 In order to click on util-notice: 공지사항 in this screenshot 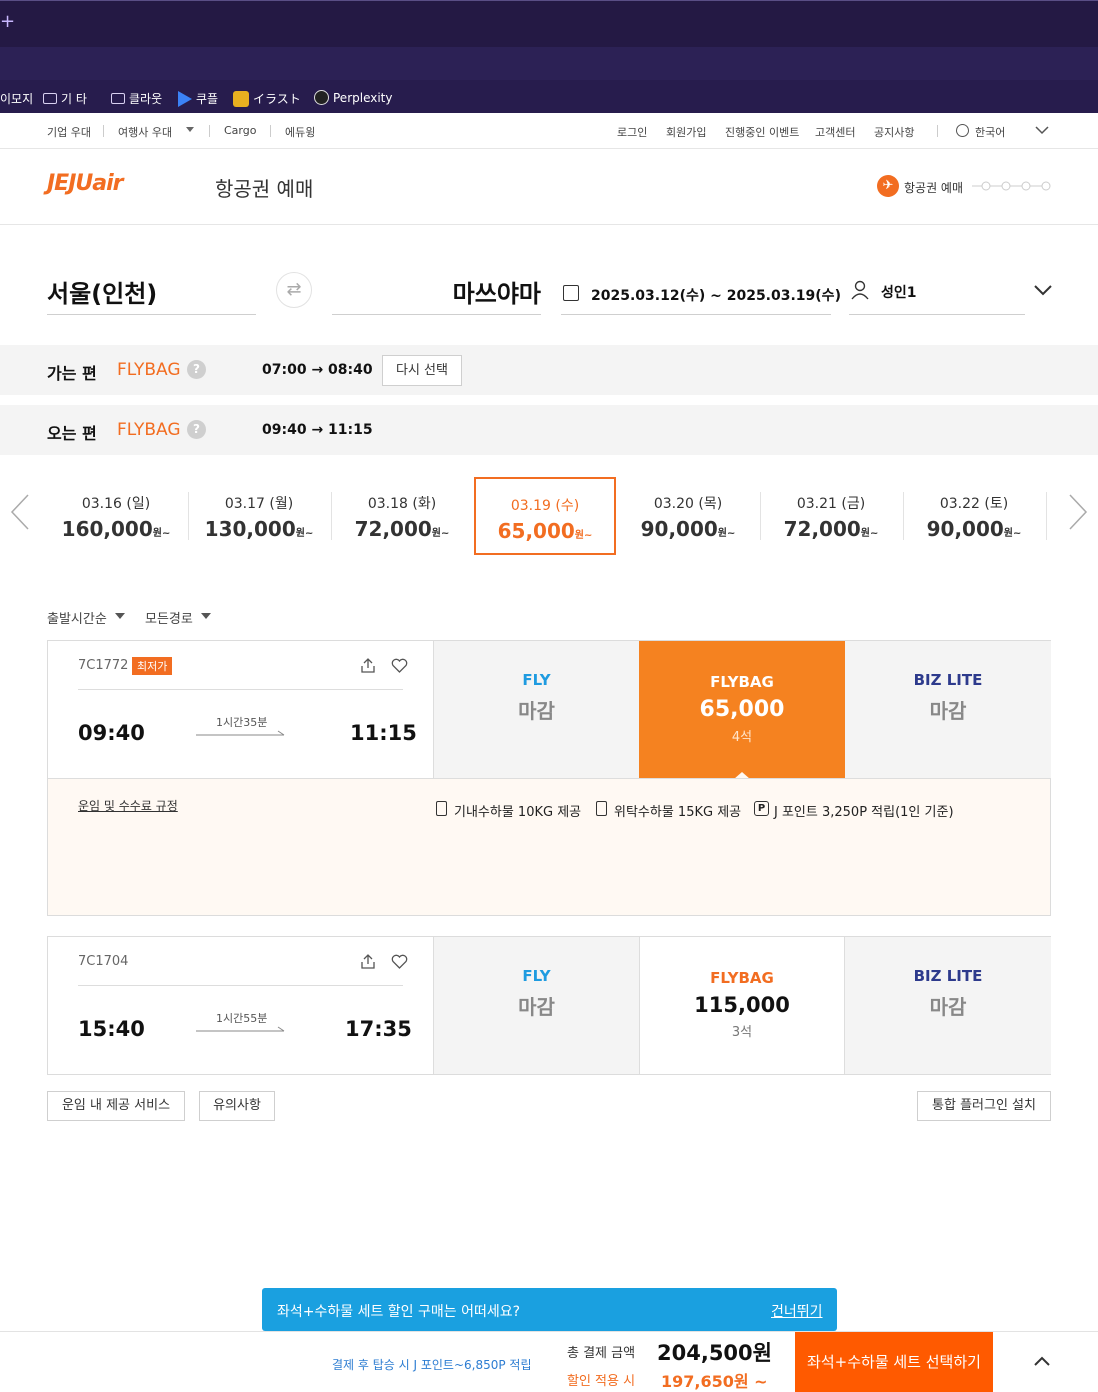, I will do `click(894, 132)`.